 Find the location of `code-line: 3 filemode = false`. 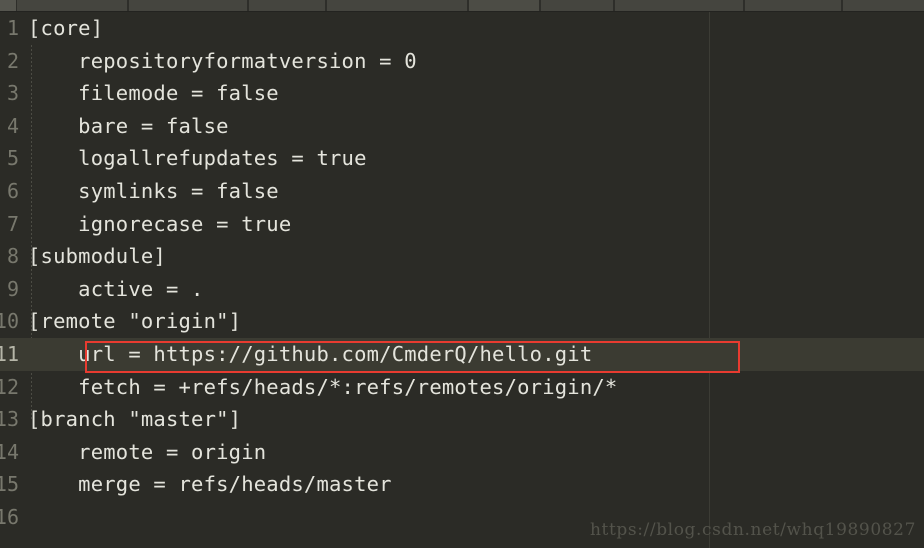

code-line: 3 filemode = false is located at coordinates (462, 93).